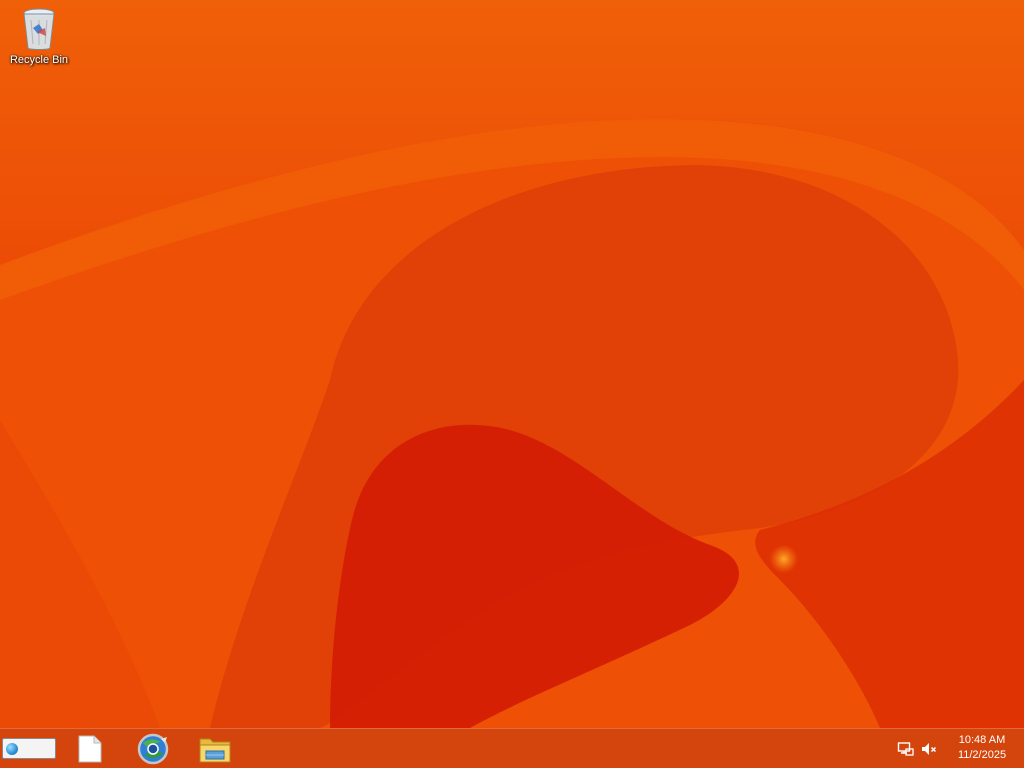 Image resolution: width=1024 pixels, height=768 pixels. I want to click on taskbar-pinned-browser, so click(153, 749).